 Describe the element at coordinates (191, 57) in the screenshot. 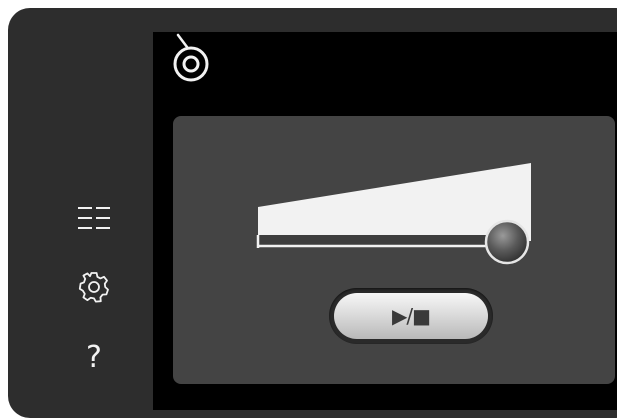

I see `spool-icon` at that location.